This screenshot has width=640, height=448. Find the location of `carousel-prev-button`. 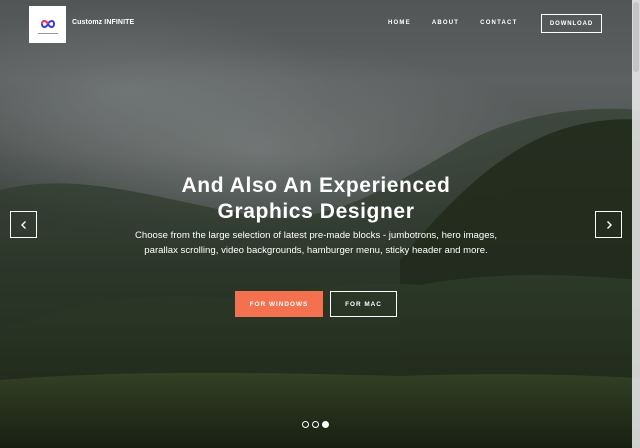

carousel-prev-button is located at coordinates (23, 224).